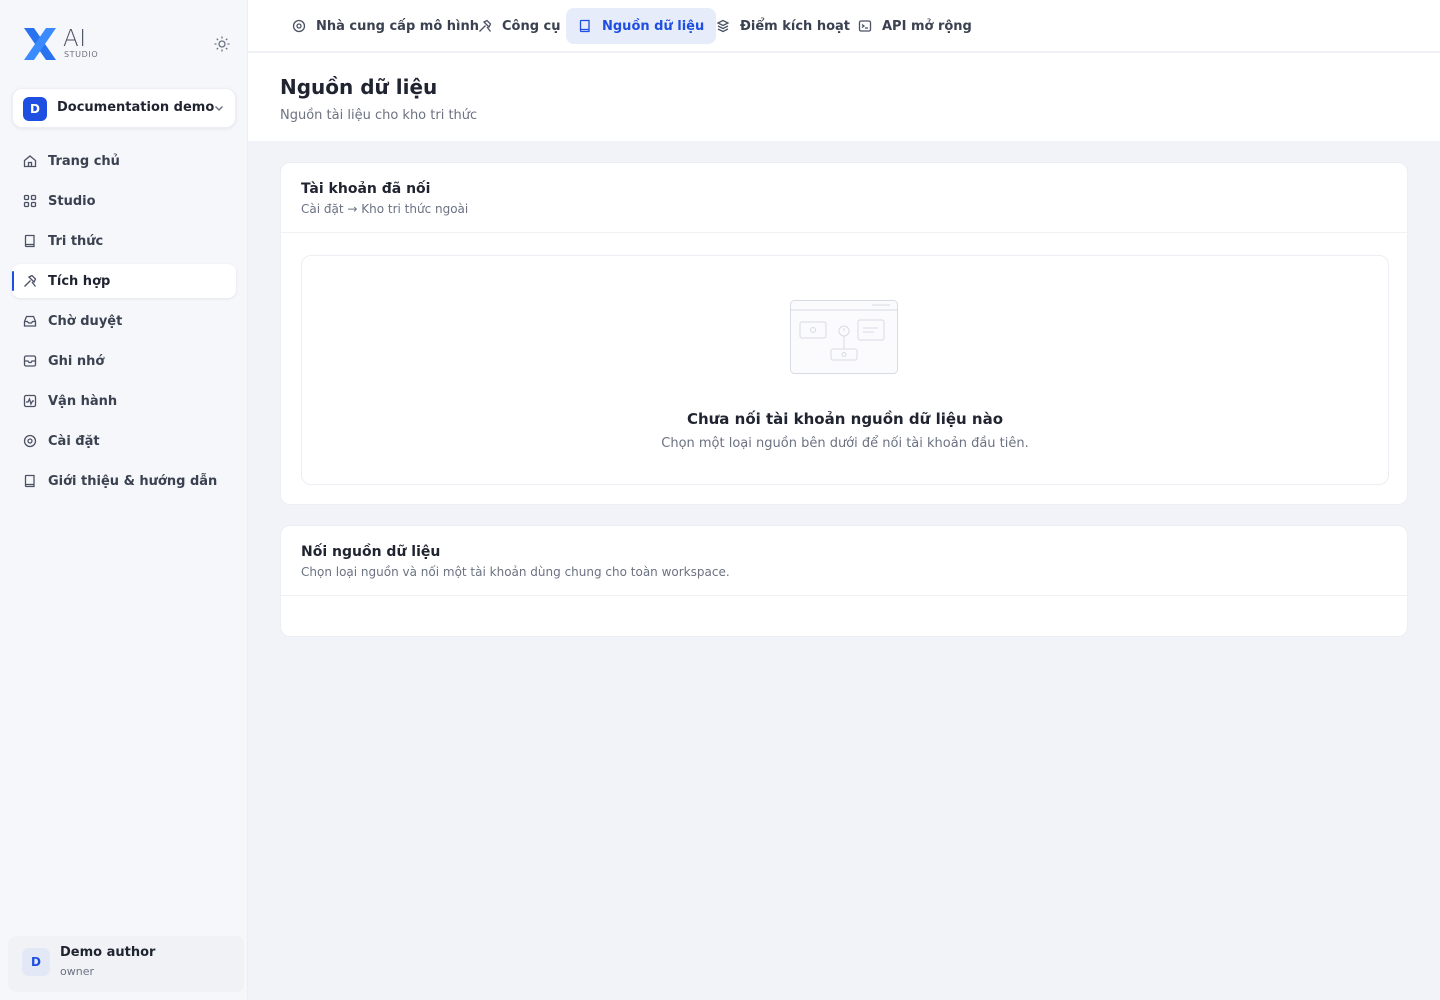 The height and width of the screenshot is (1000, 1440). Describe the element at coordinates (30, 361) in the screenshot. I see `archive-icon` at that location.